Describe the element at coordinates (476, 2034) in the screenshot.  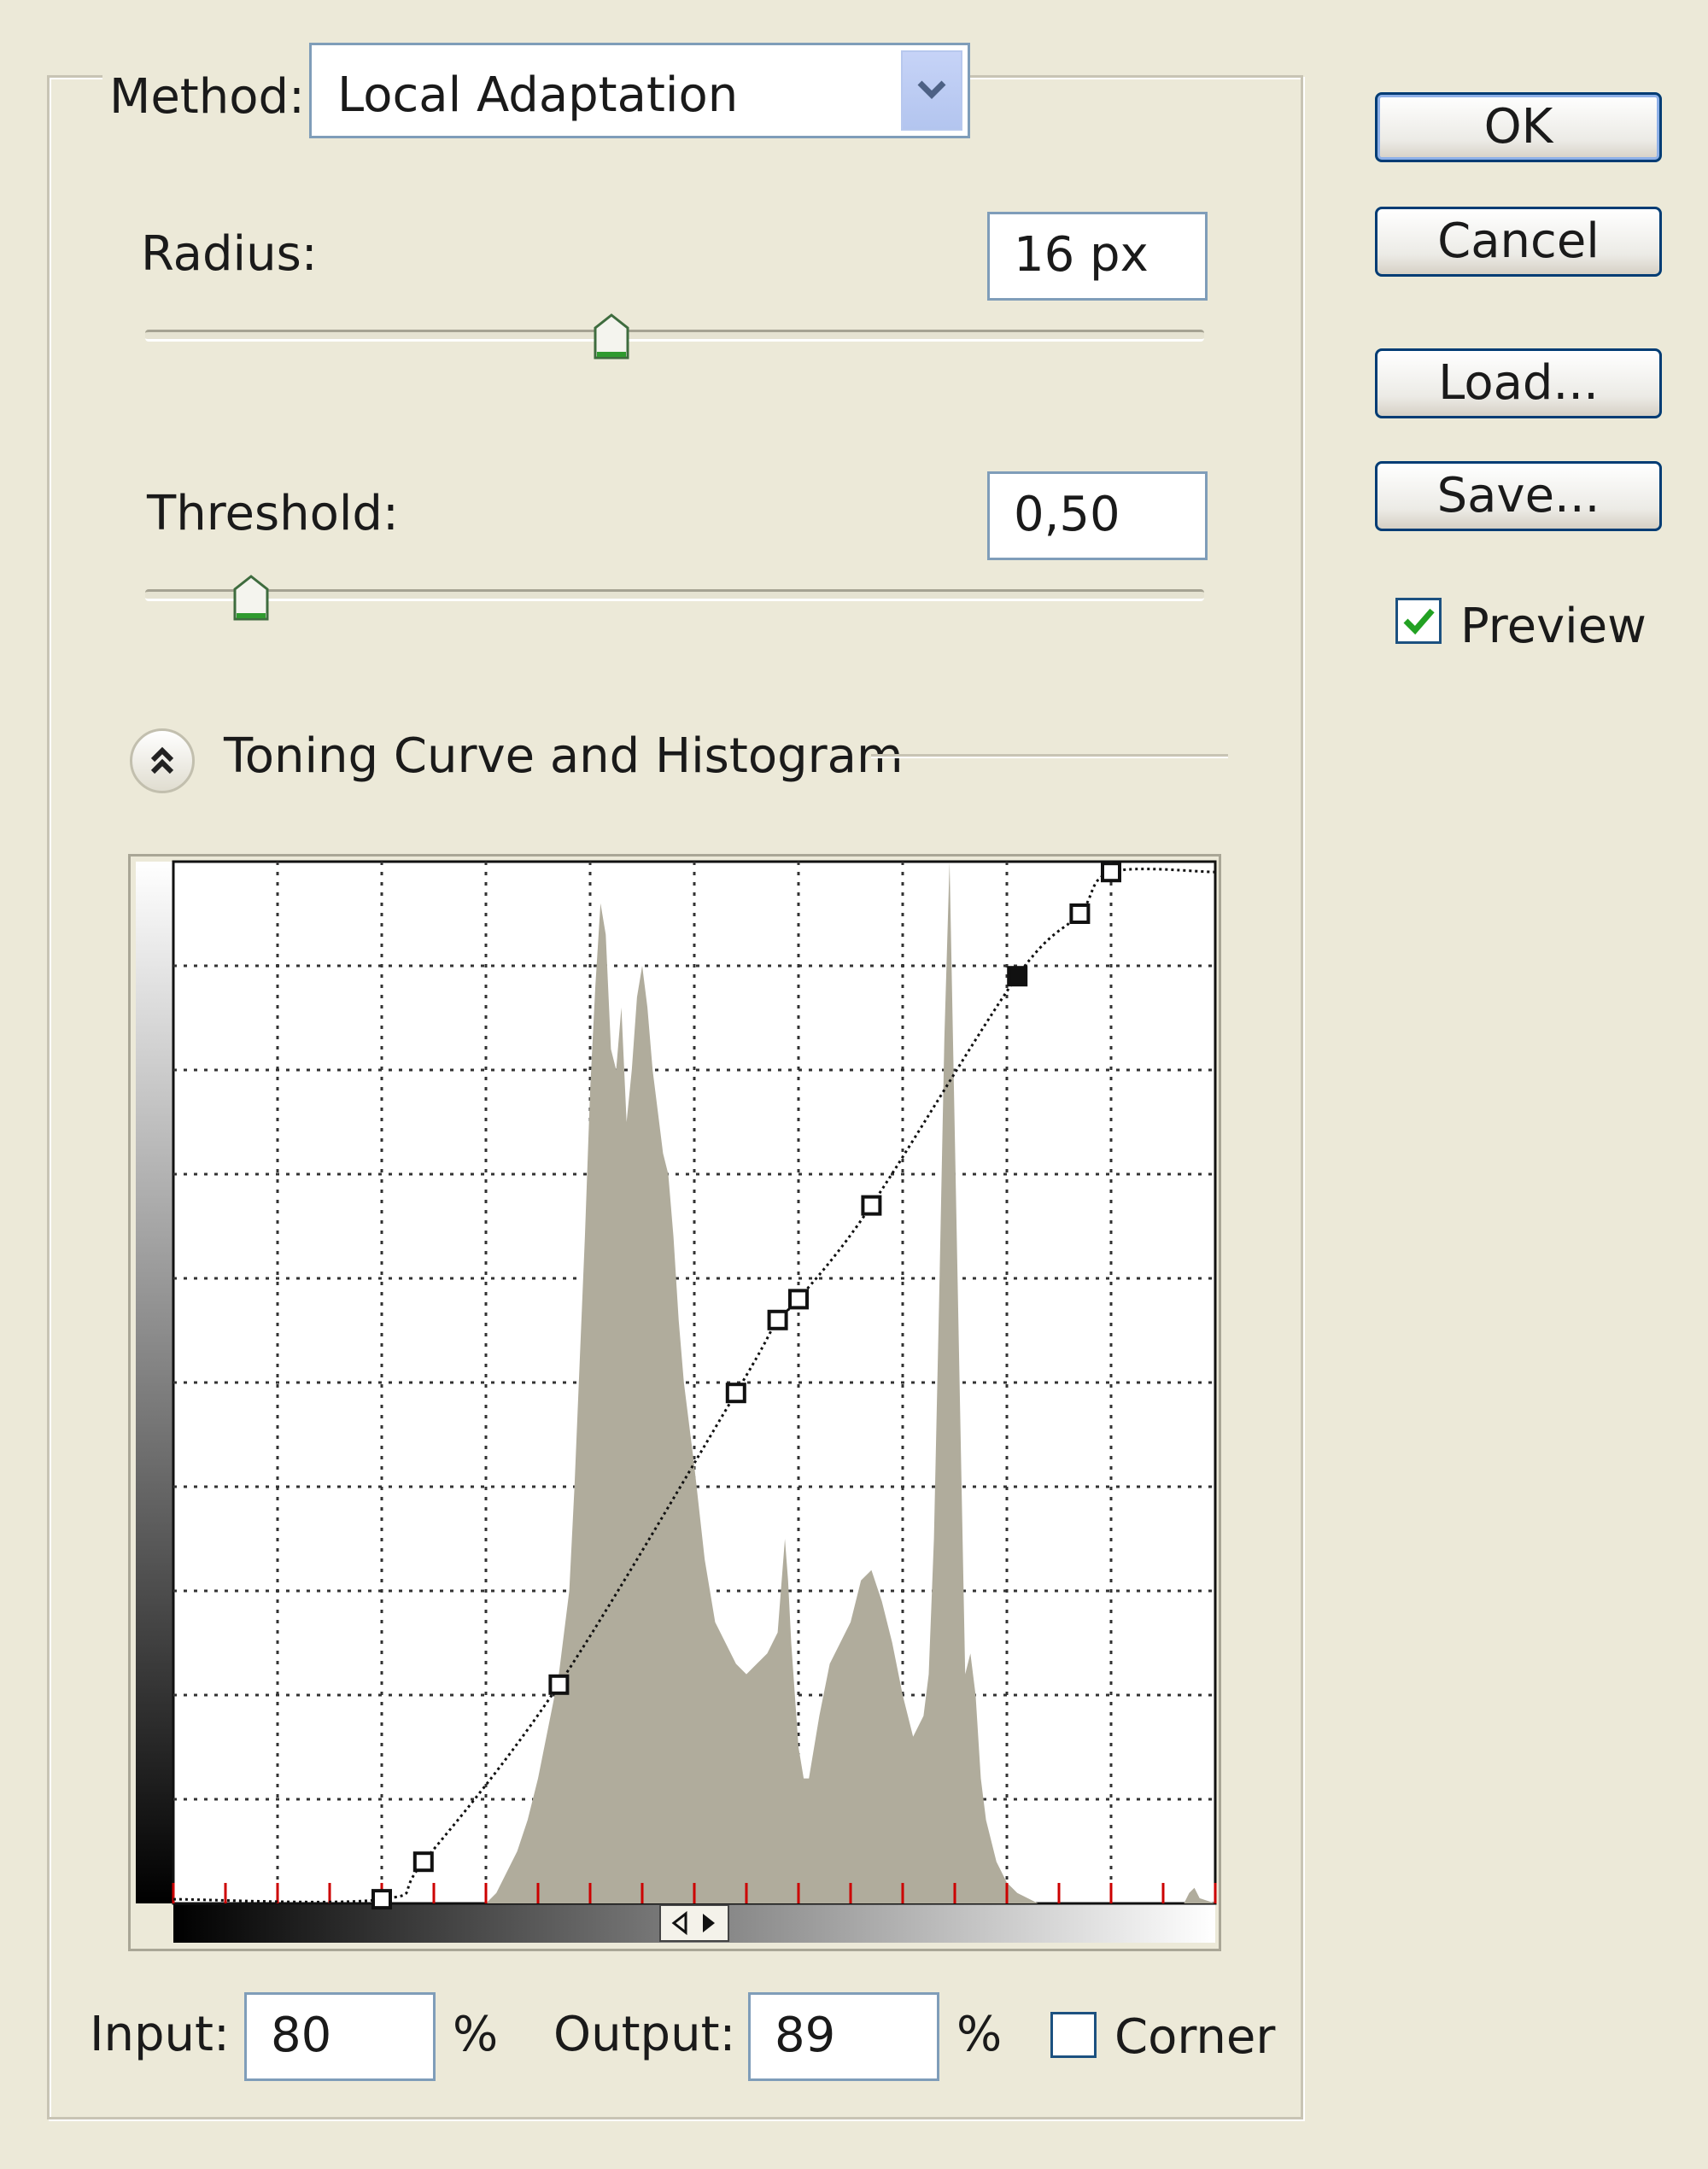
I see `input-unit: %` at that location.